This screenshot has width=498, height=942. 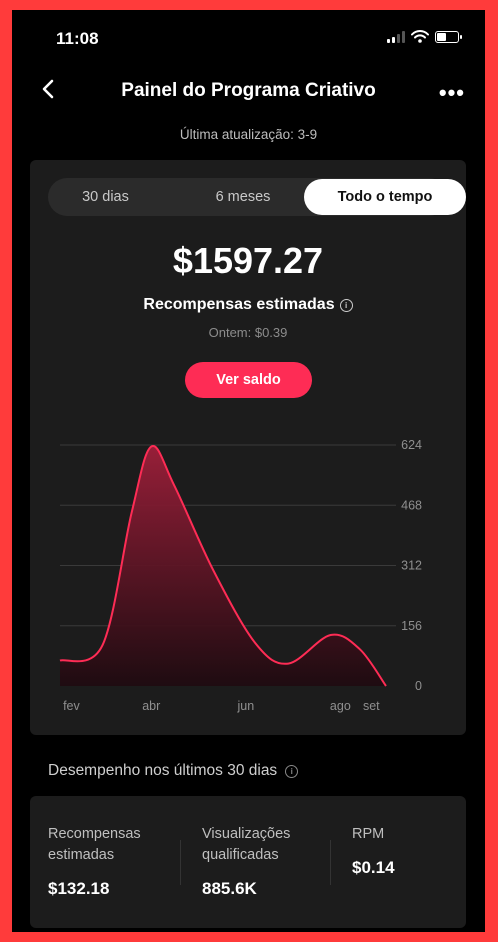 What do you see at coordinates (71, 706) in the screenshot?
I see `x-tick-label: fev` at bounding box center [71, 706].